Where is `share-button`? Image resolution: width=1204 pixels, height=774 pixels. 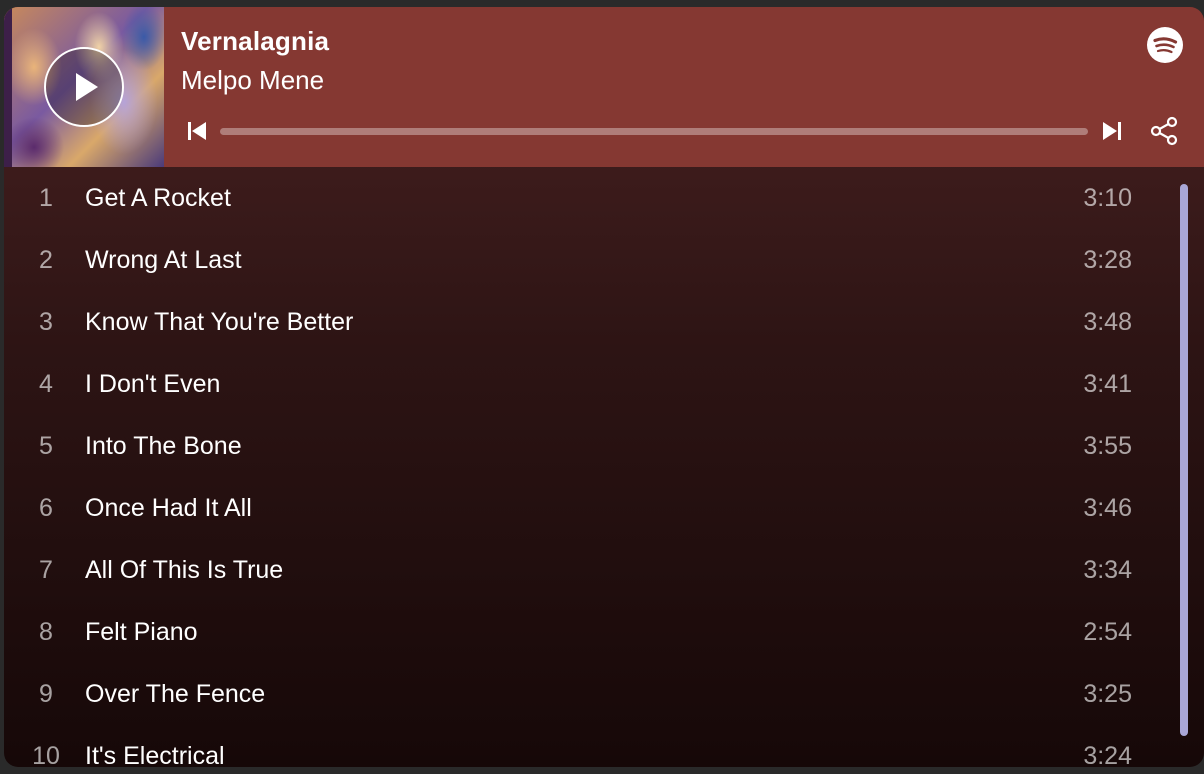
share-button is located at coordinates (1164, 131).